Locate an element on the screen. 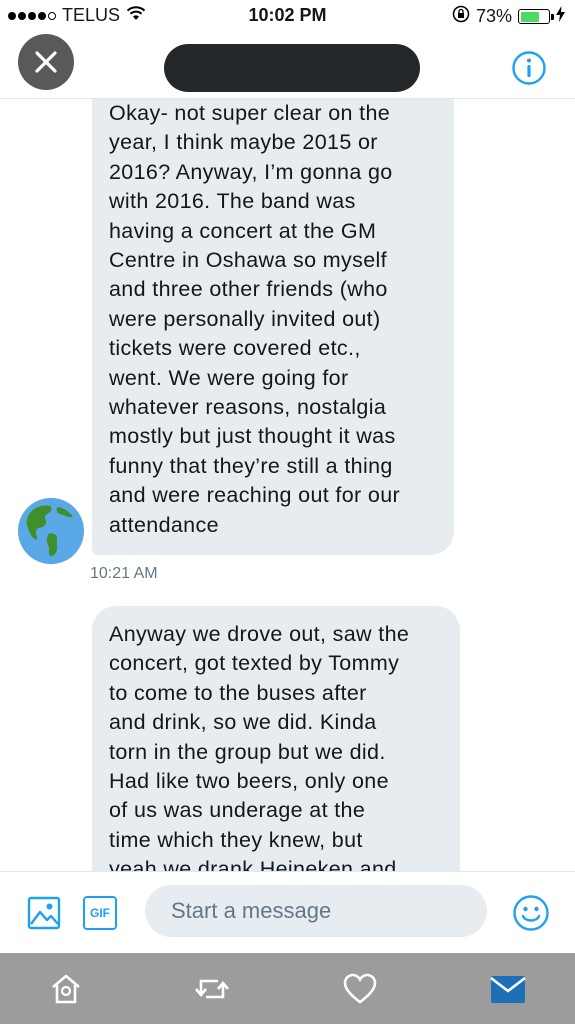 Image resolution: width=575 pixels, height=1024 pixels. info-icon is located at coordinates (529, 68).